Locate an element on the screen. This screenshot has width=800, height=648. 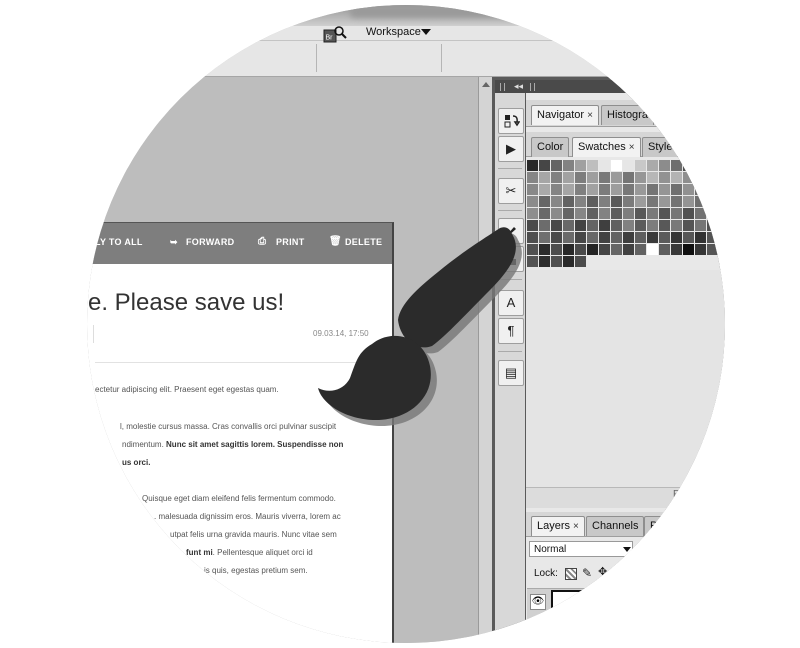
swatch-grid is located at coordinates (623, 214).